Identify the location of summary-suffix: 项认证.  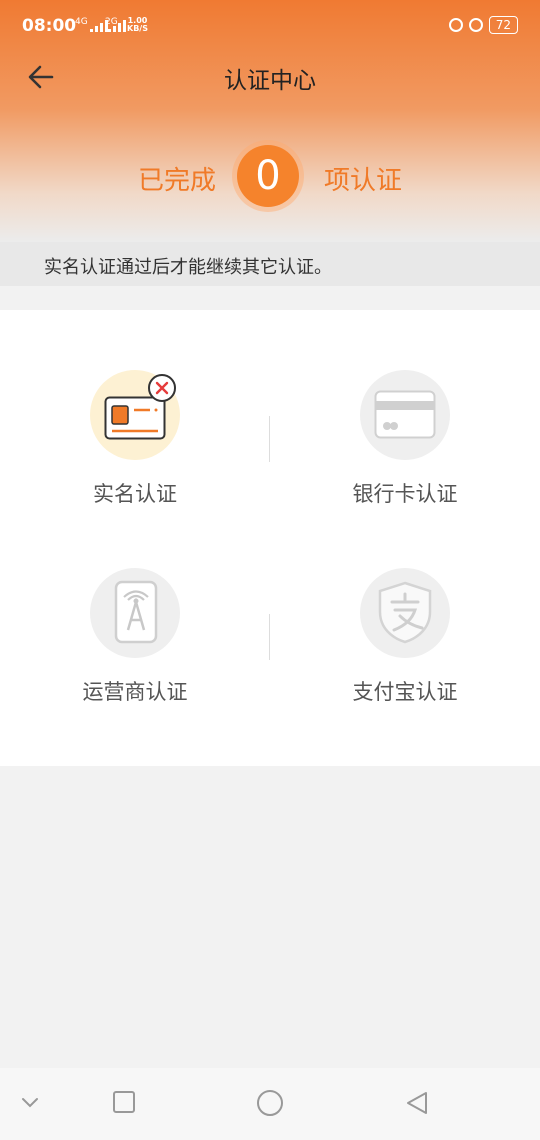
(363, 181).